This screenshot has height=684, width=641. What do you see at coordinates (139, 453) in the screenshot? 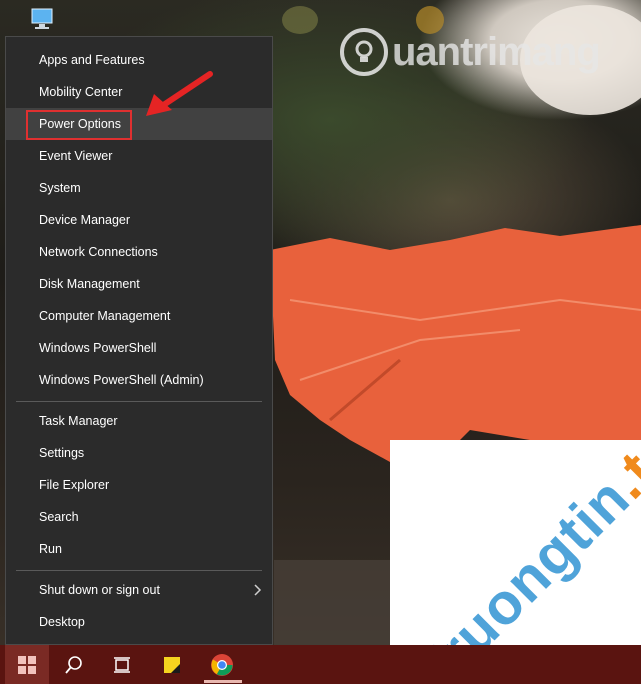
I see `menu-item-settings: Settings` at bounding box center [139, 453].